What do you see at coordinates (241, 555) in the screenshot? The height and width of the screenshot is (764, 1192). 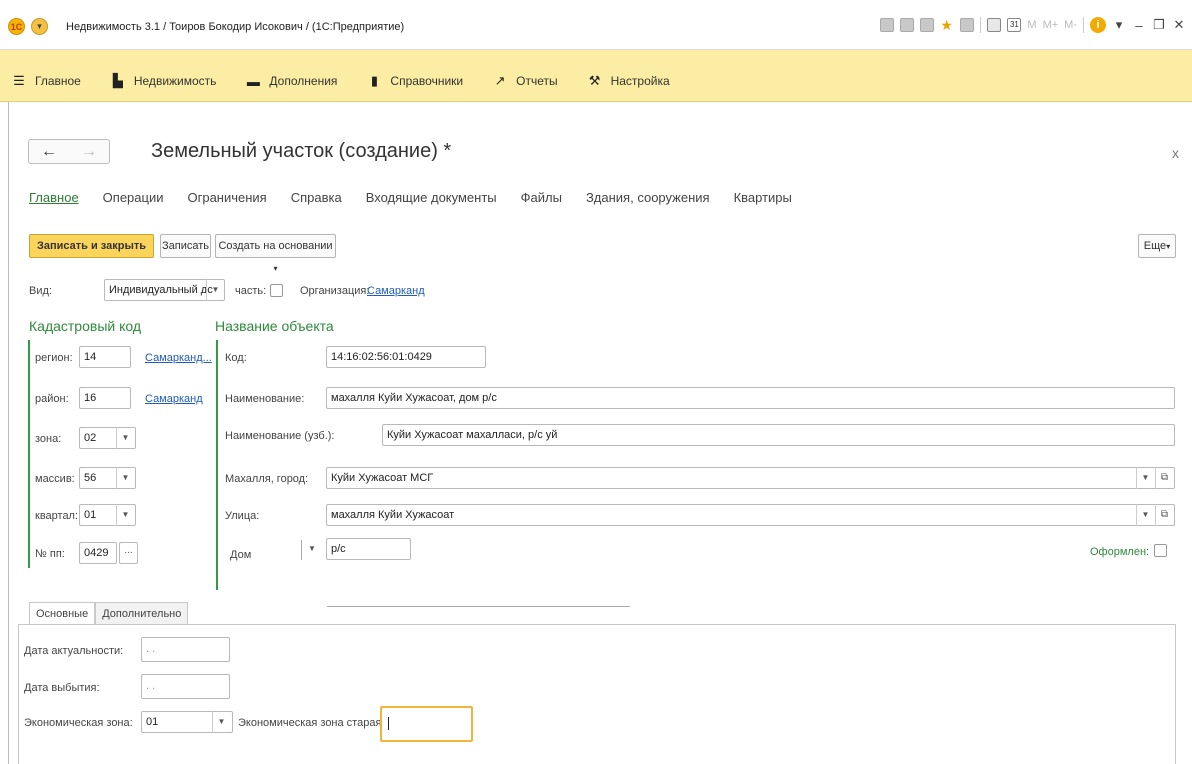 I see `house-label: Дом` at bounding box center [241, 555].